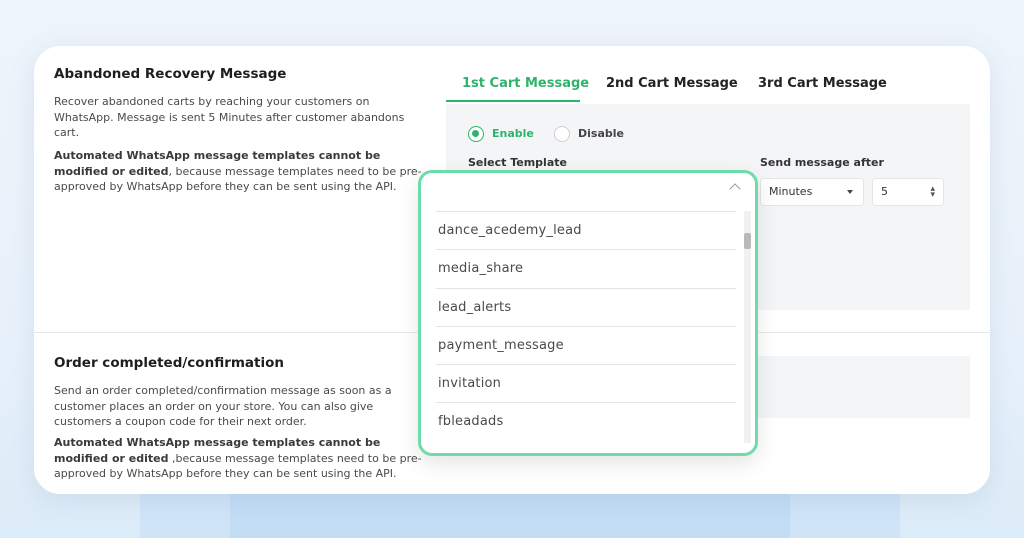  What do you see at coordinates (747, 327) in the screenshot?
I see `dropdown-scrollbar` at bounding box center [747, 327].